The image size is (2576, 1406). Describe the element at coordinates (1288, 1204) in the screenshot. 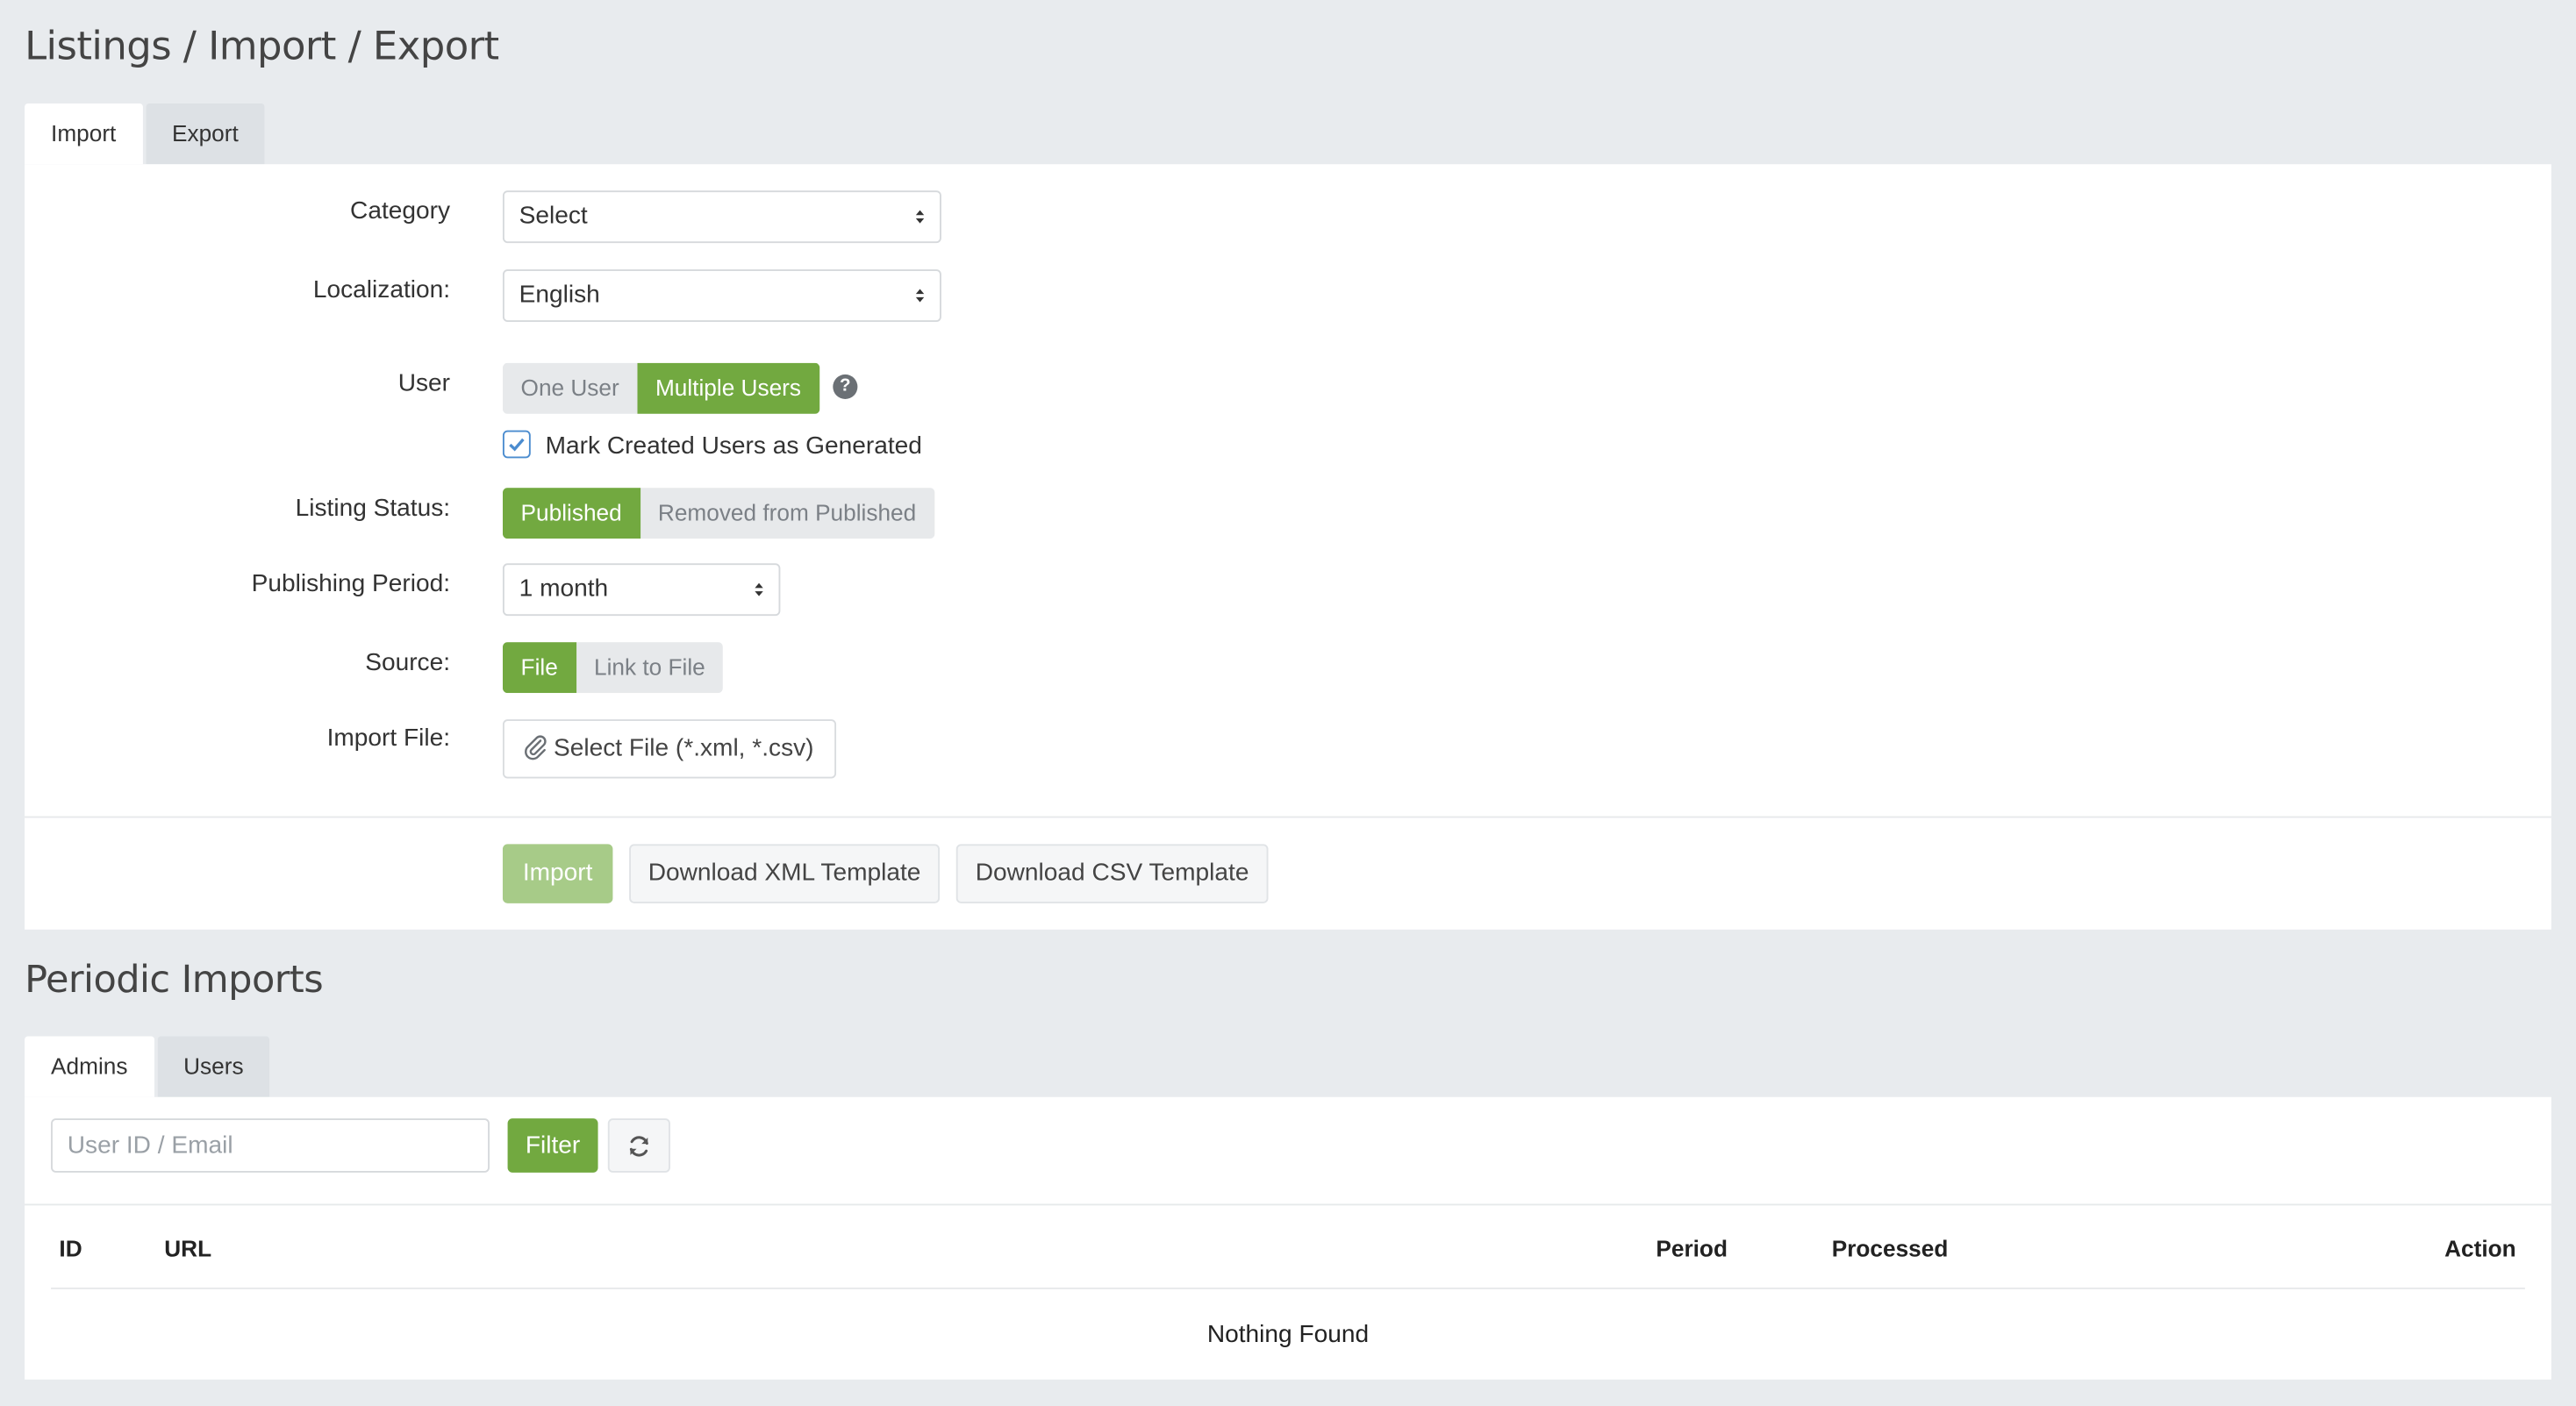

I see `filter-divider` at that location.